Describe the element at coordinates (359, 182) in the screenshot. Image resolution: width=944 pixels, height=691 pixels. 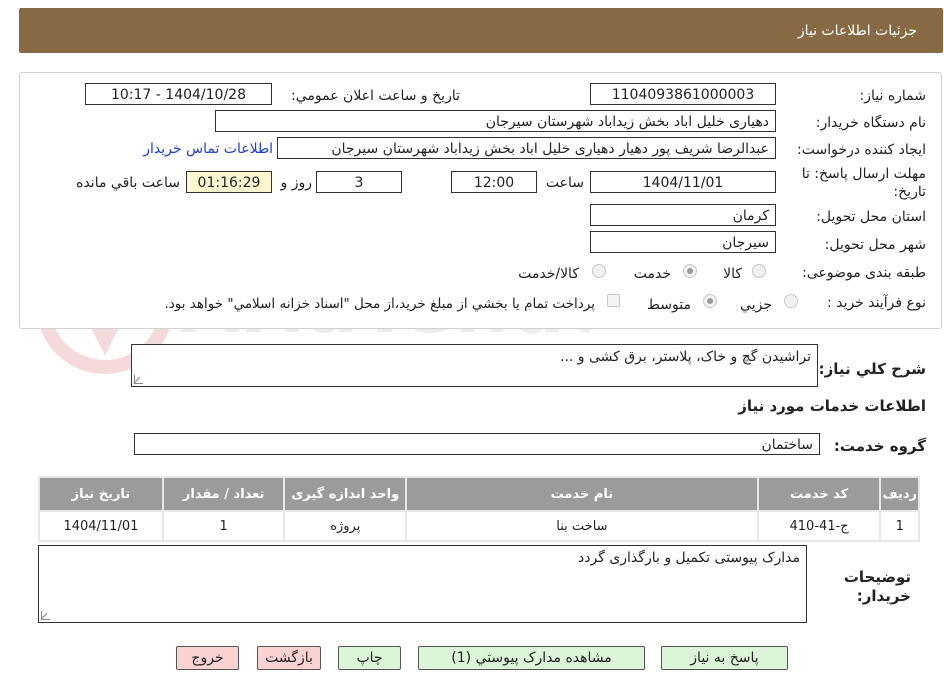
I see `deadline-days-field: 3` at that location.